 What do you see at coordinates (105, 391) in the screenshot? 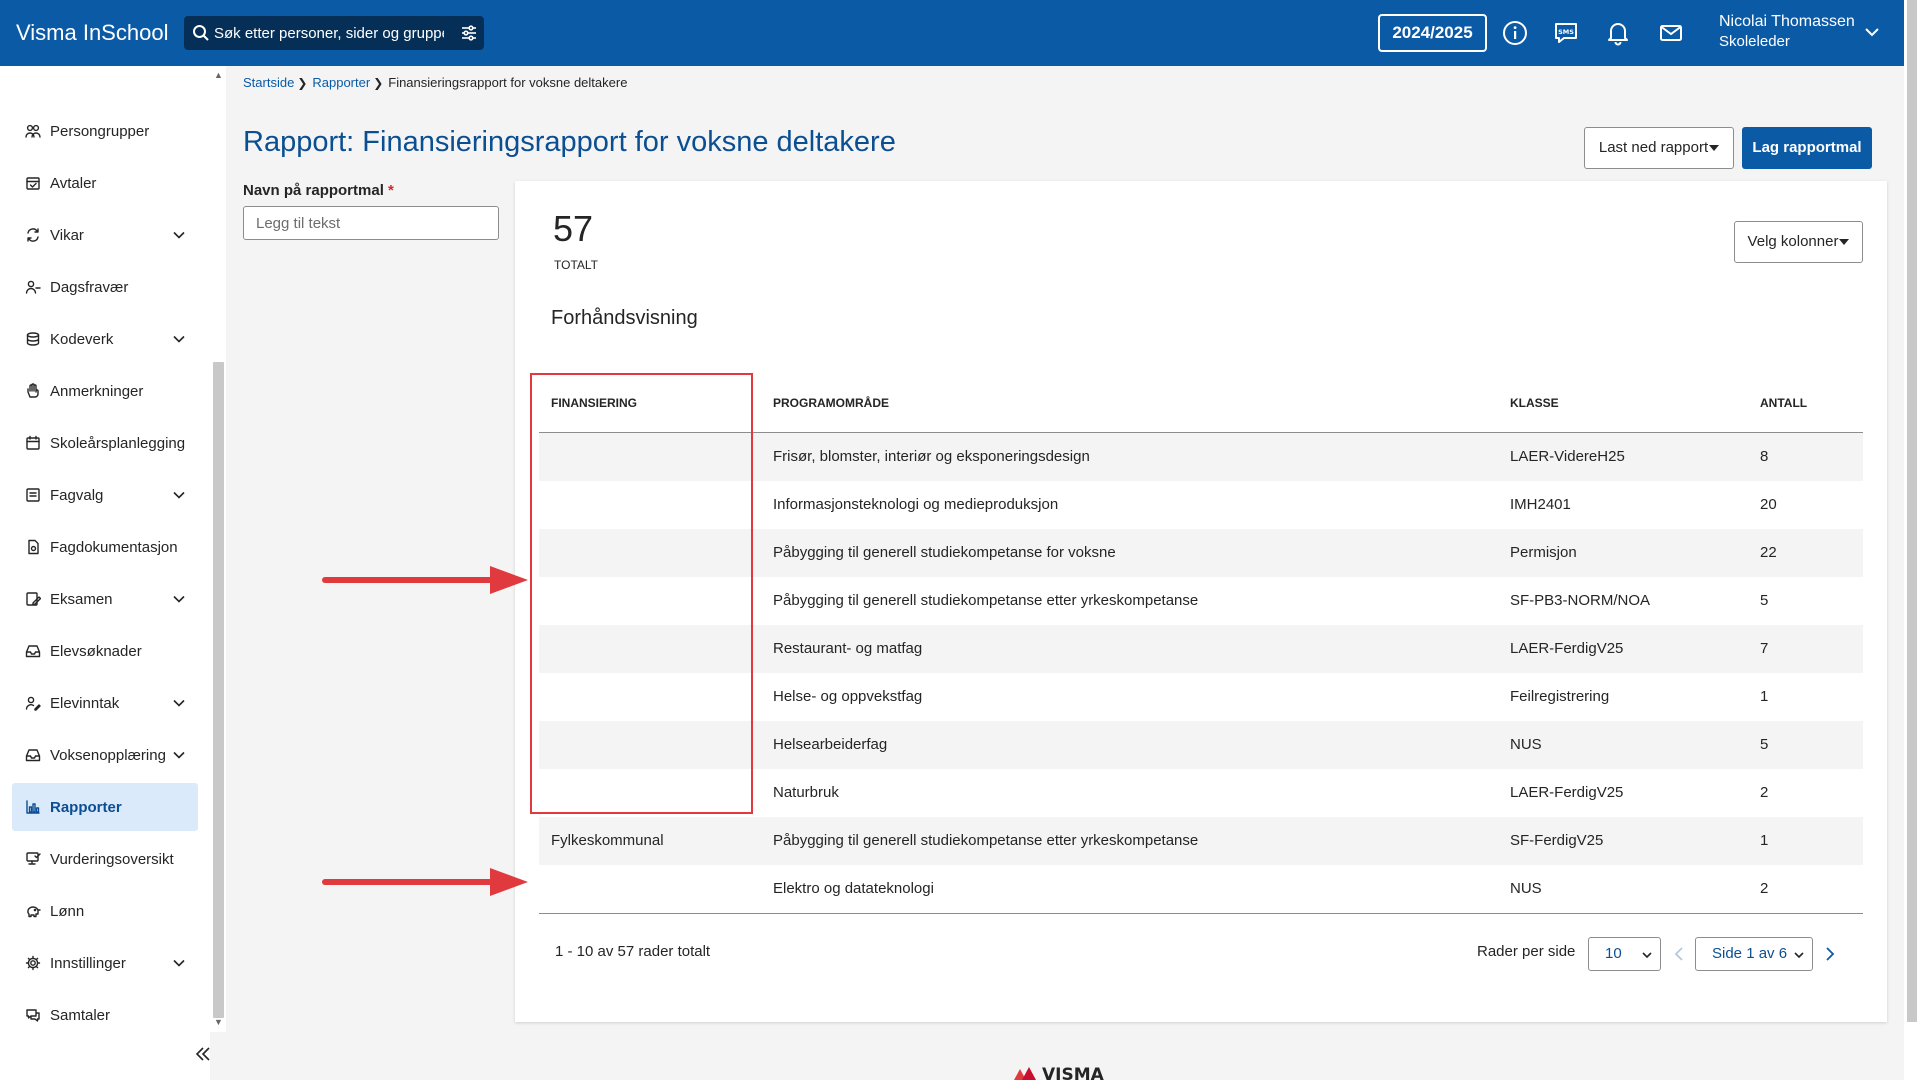
I see `sidebar-item-anmerkninger: Anmerkninger` at bounding box center [105, 391].